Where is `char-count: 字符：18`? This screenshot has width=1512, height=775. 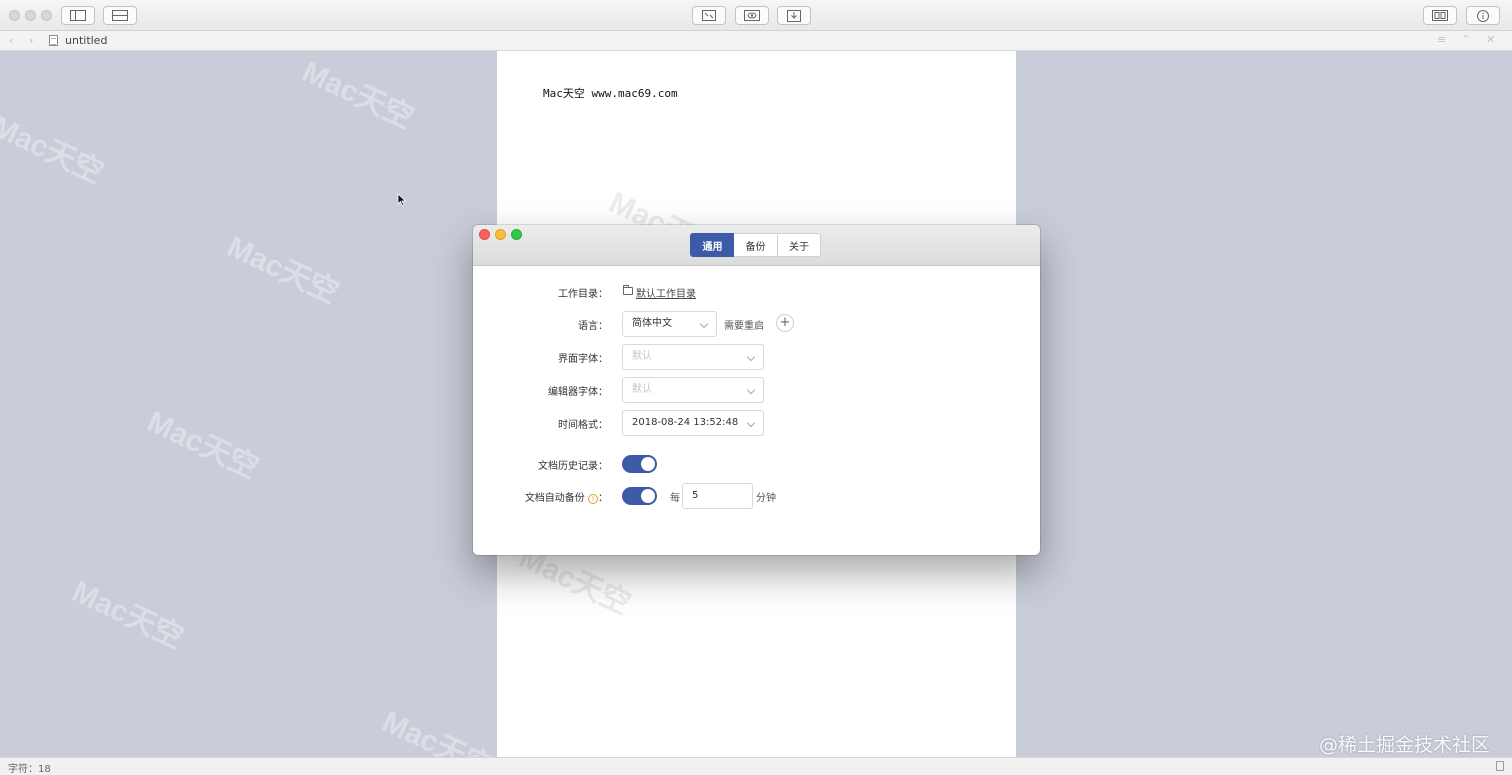 char-count: 字符：18 is located at coordinates (29, 769).